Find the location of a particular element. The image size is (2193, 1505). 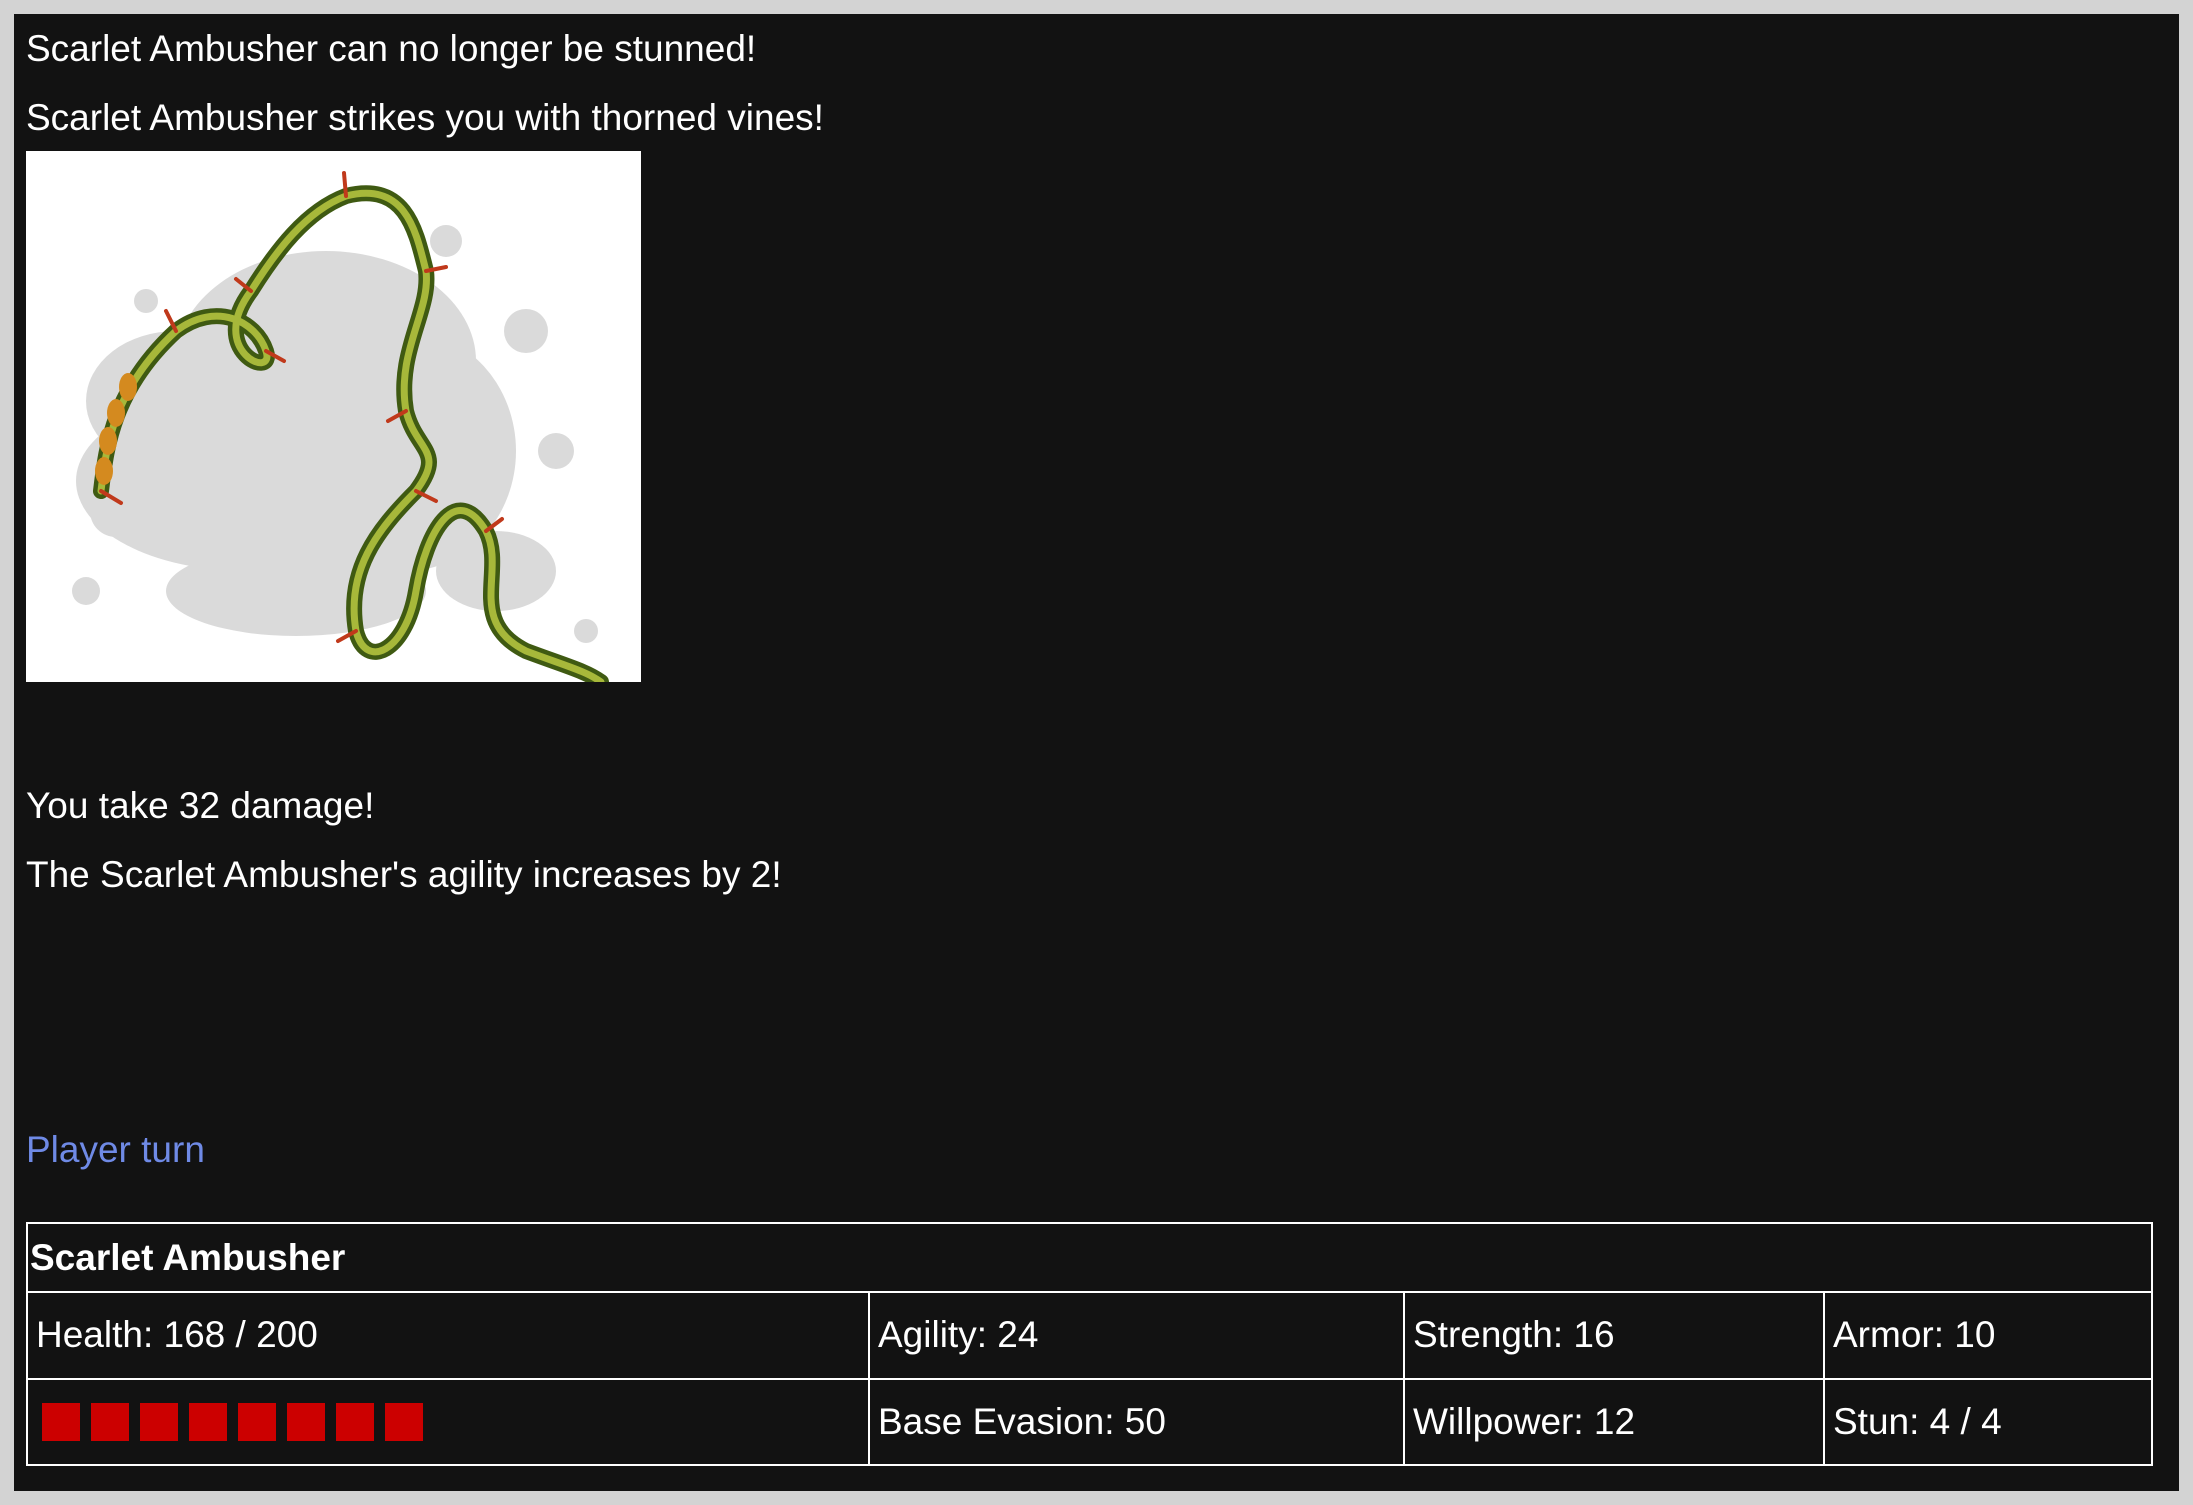

base-evasion-stat: Base Evasion: 50 is located at coordinates (1136, 1422).